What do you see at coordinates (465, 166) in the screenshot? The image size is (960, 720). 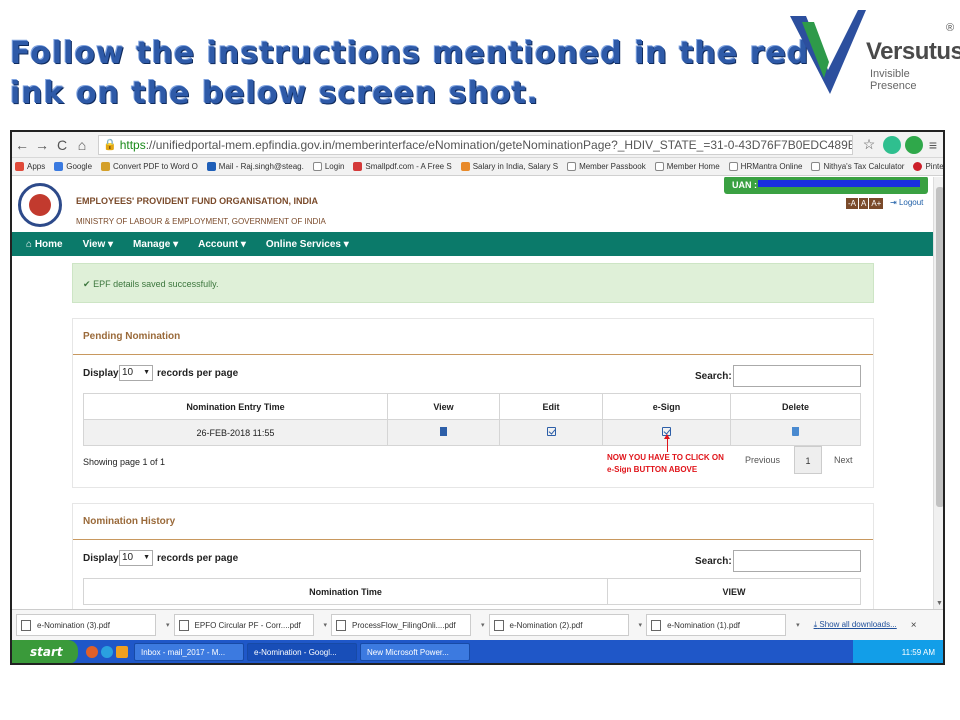 I see `salary-icon` at bounding box center [465, 166].